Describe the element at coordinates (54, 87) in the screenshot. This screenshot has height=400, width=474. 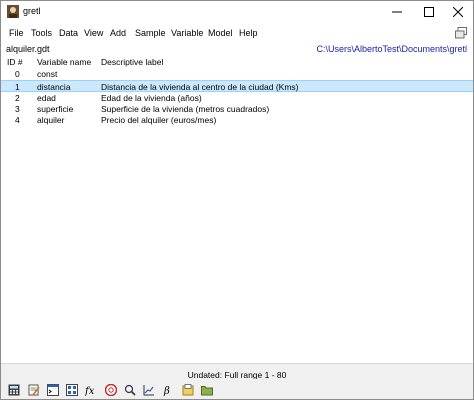
I see `row-variable-name: distancia` at that location.